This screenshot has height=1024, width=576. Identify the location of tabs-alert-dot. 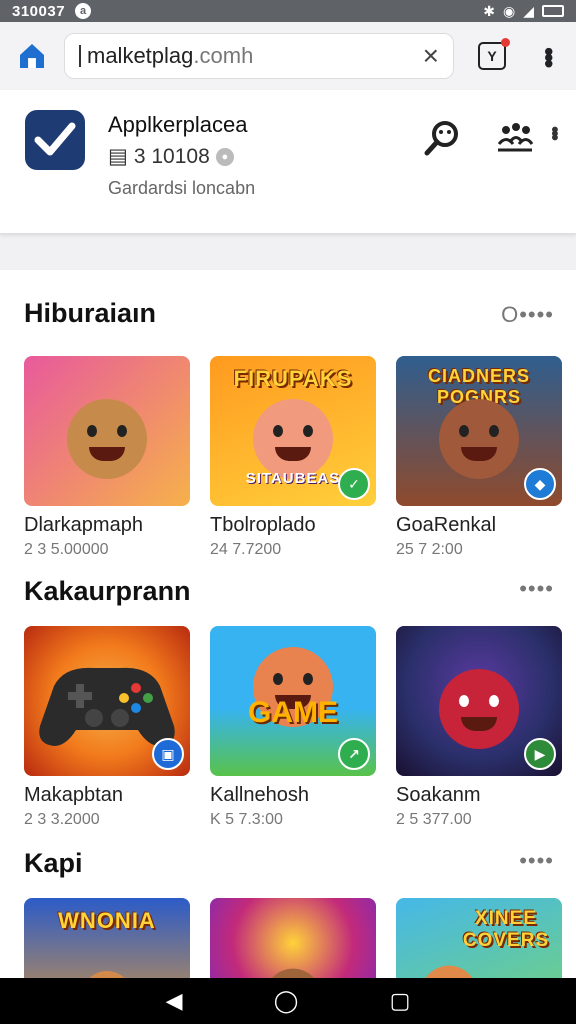
(505, 42).